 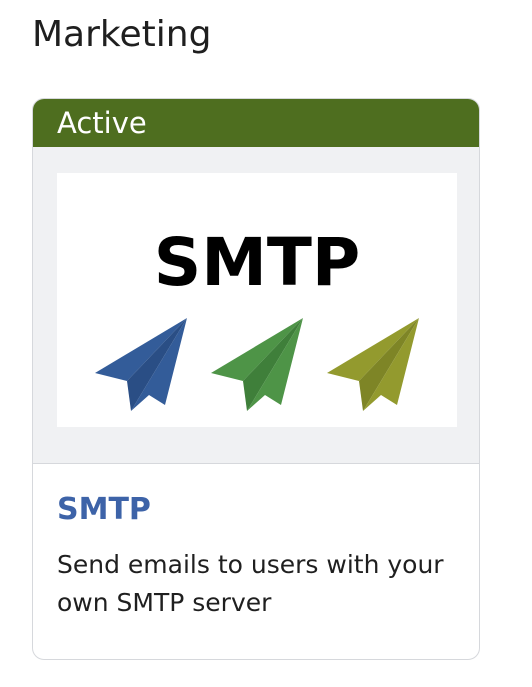 I want to click on card-title-link: SMTP, so click(x=256, y=510).